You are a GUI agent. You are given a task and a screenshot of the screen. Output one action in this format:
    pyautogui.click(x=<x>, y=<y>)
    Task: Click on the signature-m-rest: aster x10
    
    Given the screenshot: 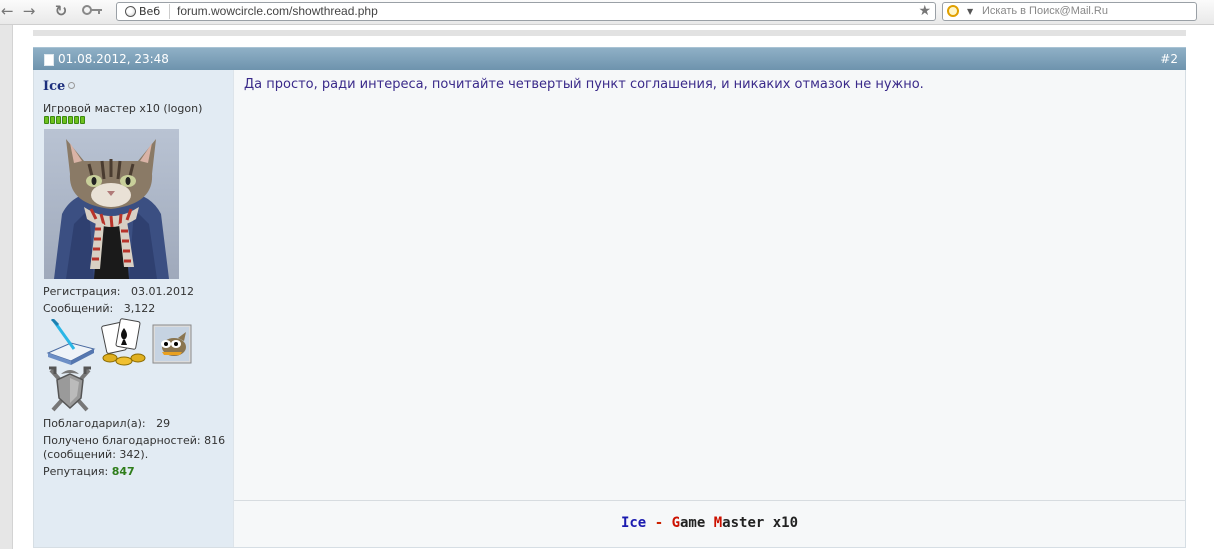 What is the action you would take?
    pyautogui.click(x=760, y=523)
    